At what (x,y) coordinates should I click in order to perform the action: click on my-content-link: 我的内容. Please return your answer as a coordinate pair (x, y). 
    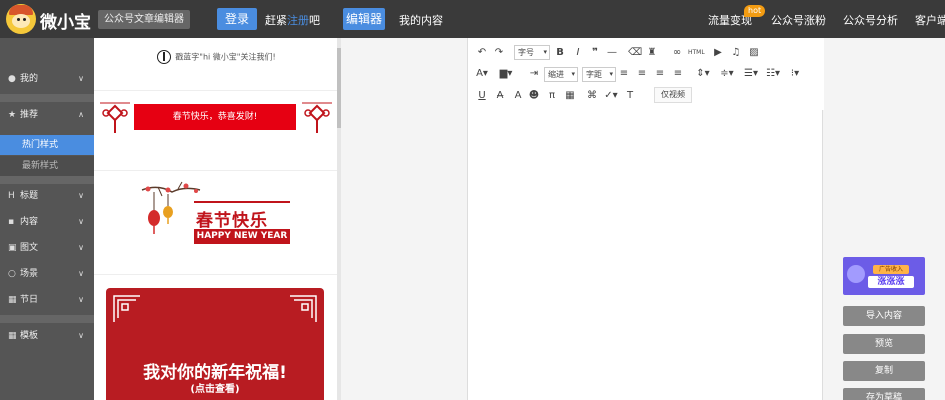
    Looking at the image, I should click on (421, 20).